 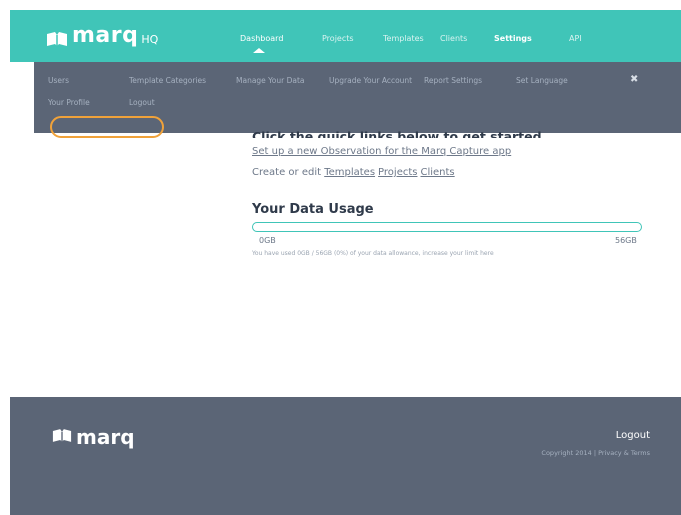 What do you see at coordinates (634, 79) in the screenshot?
I see `close-icon: ✖` at bounding box center [634, 79].